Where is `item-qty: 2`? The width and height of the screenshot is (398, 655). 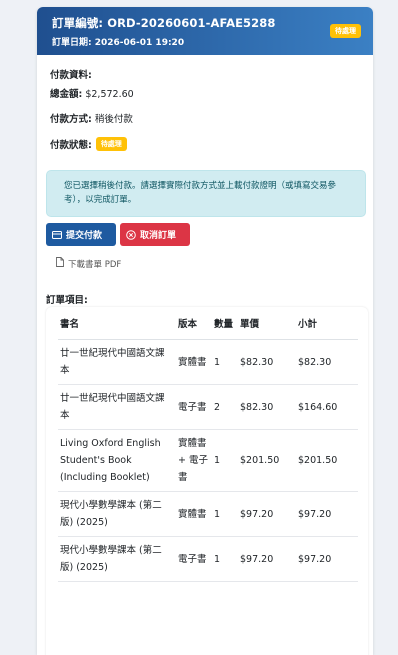
item-qty: 2 is located at coordinates (225, 407).